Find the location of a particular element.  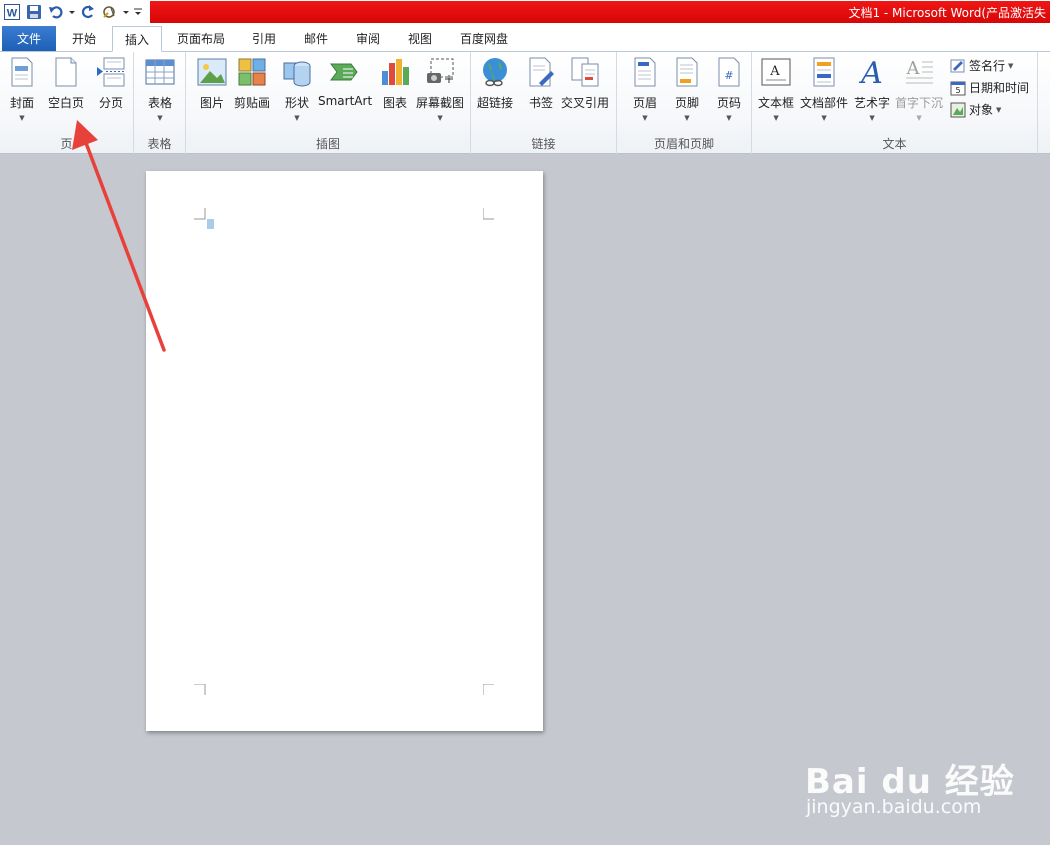

chart-button: 图表 is located at coordinates (395, 83).